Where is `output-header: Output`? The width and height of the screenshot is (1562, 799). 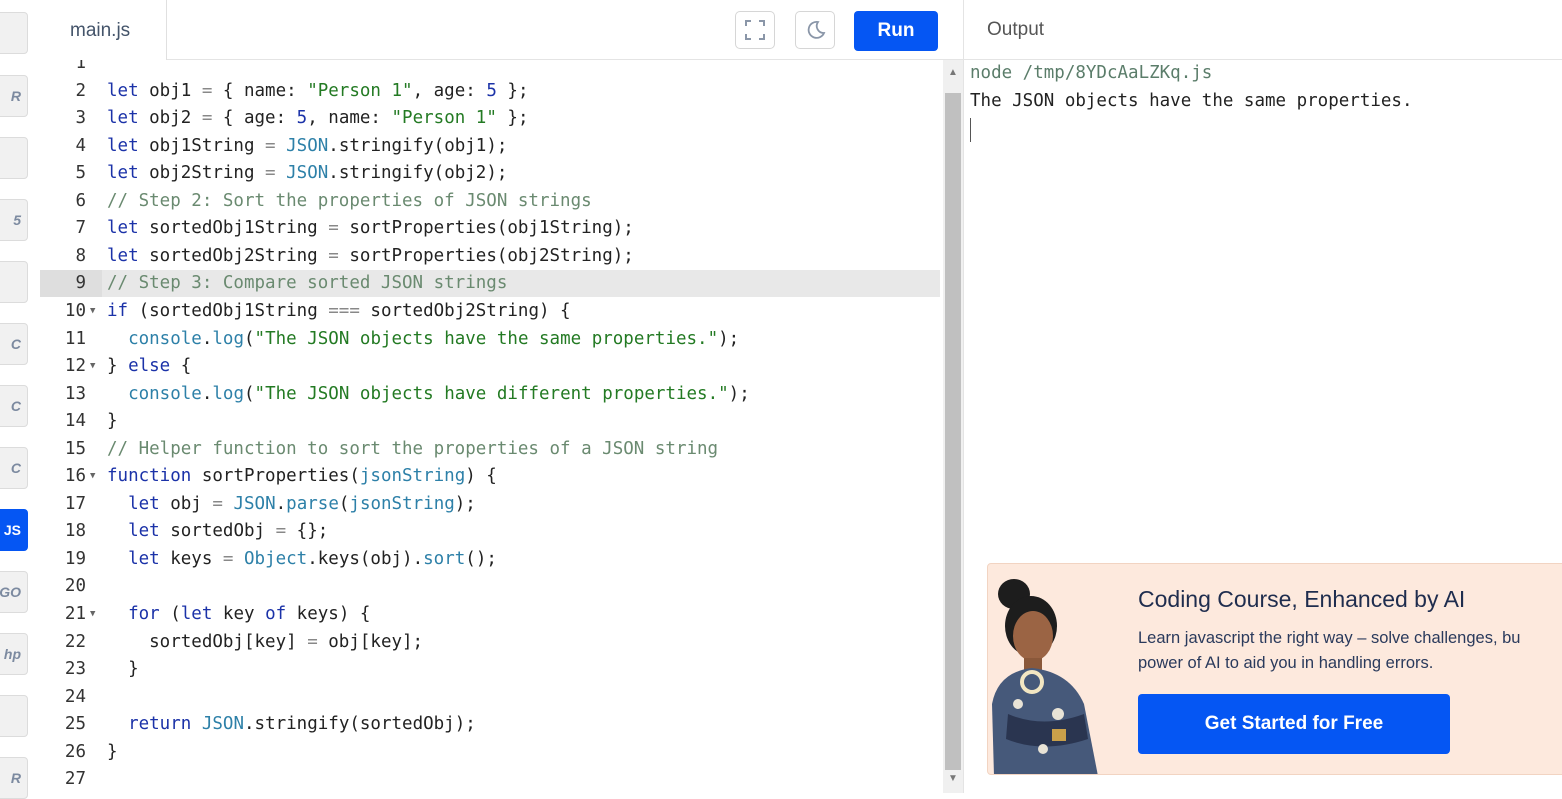 output-header: Output is located at coordinates (1263, 30).